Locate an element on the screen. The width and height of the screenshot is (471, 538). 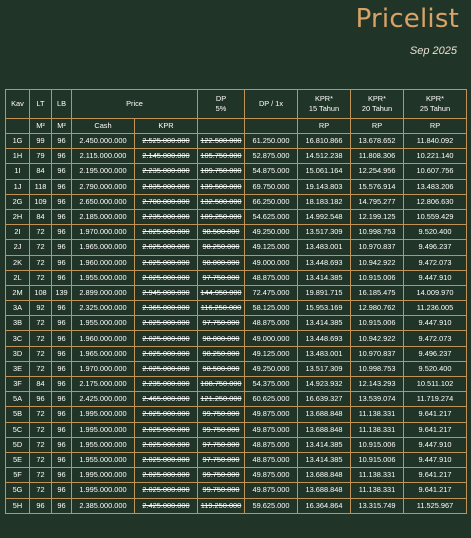
cell-kpr15: 14.512.238 is located at coordinates (324, 156).